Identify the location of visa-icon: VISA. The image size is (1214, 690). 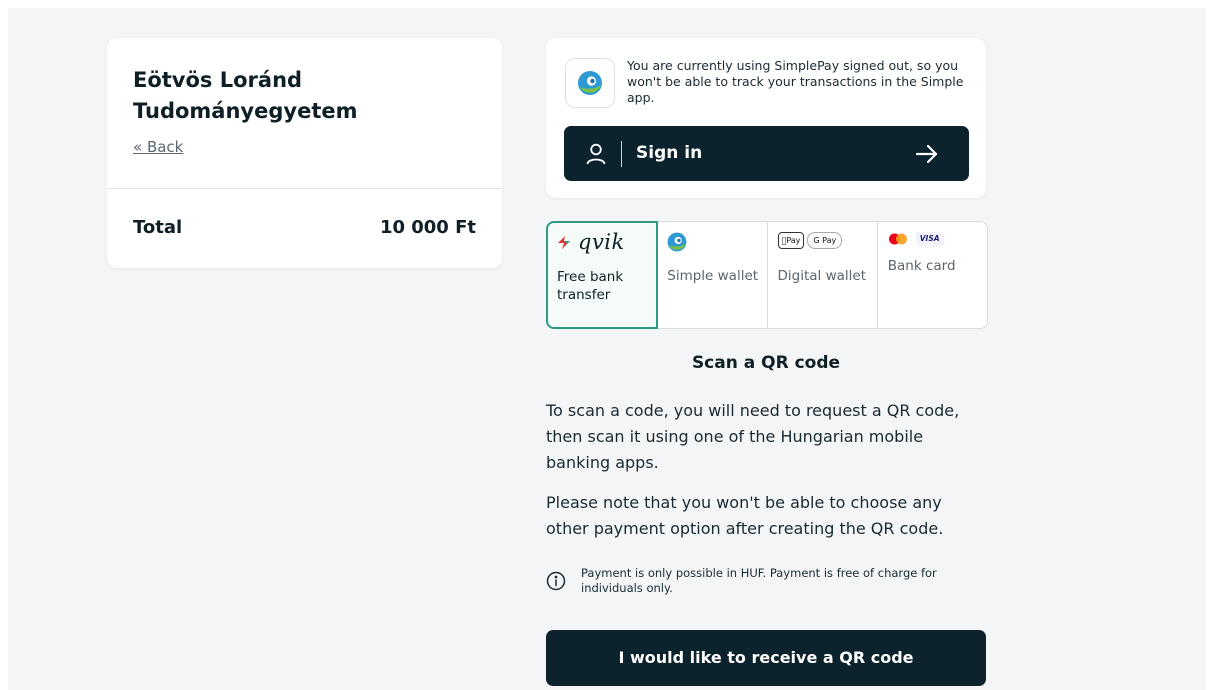
(929, 239).